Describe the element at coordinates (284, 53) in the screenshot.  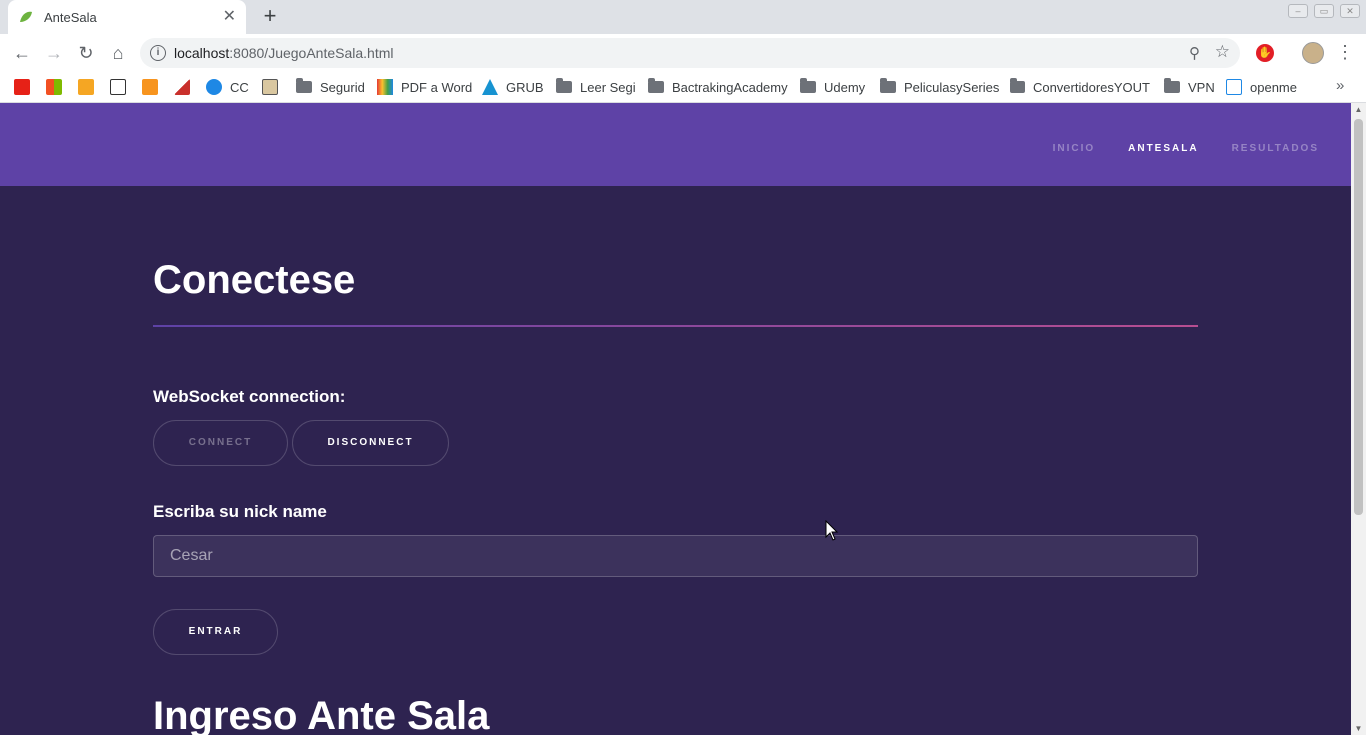
I see `url-text: localhost:8080/JuegoAnteSala.html` at that location.